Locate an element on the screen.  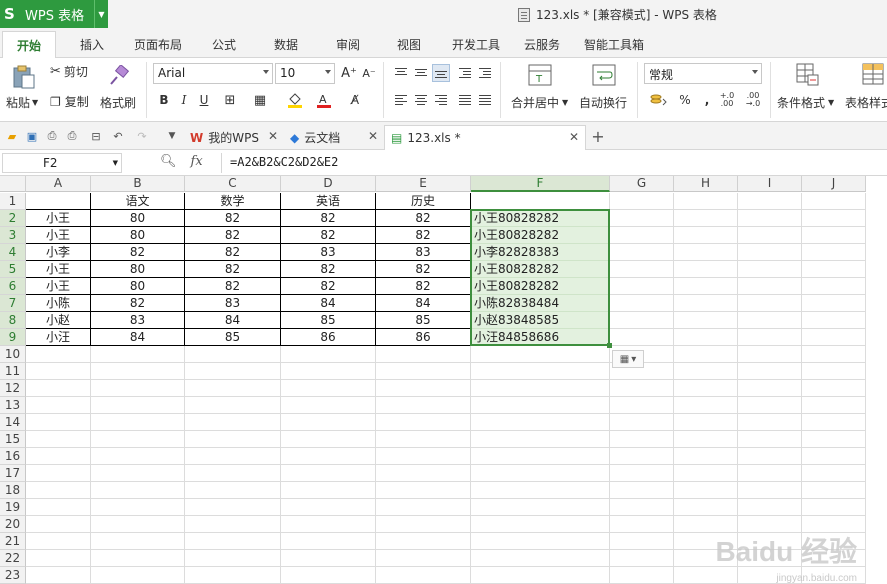
cell-h13 is located at coordinates (706, 405).